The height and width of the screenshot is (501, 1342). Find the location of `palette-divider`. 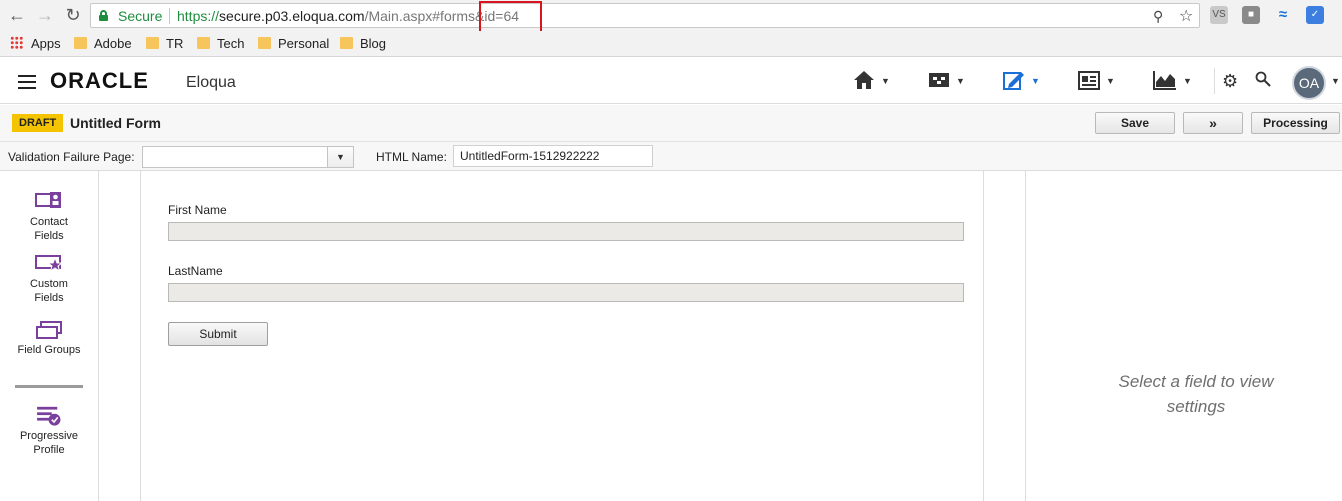

palette-divider is located at coordinates (49, 386).